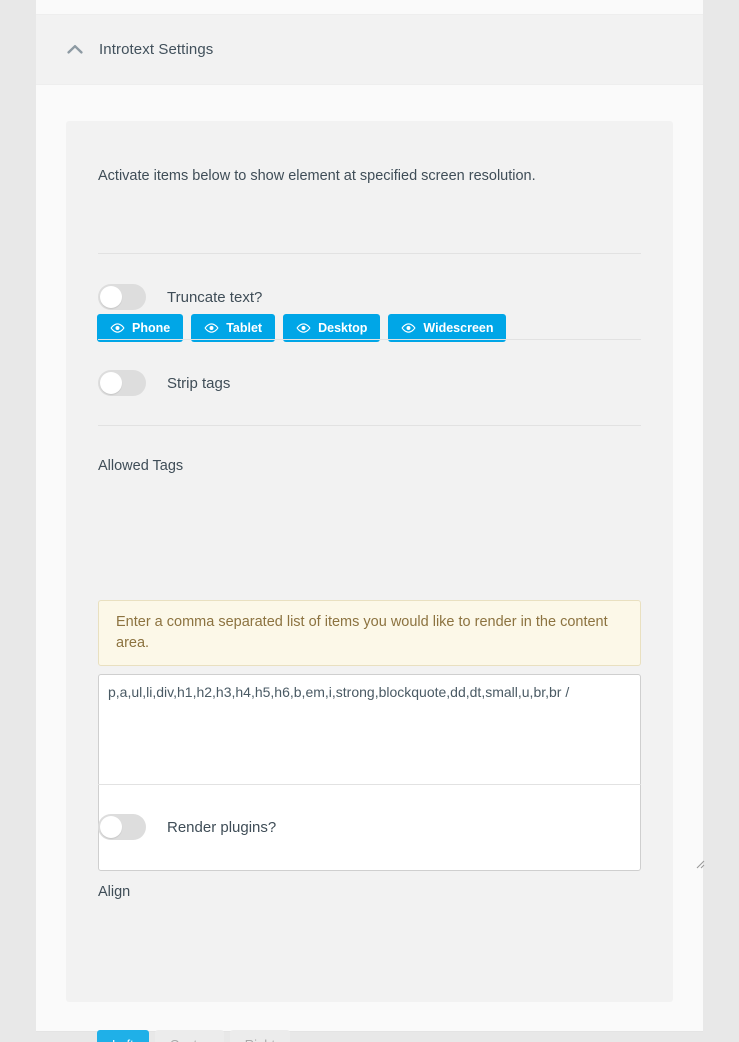 The height and width of the screenshot is (1042, 739). I want to click on chevron-up-icon, so click(75, 50).